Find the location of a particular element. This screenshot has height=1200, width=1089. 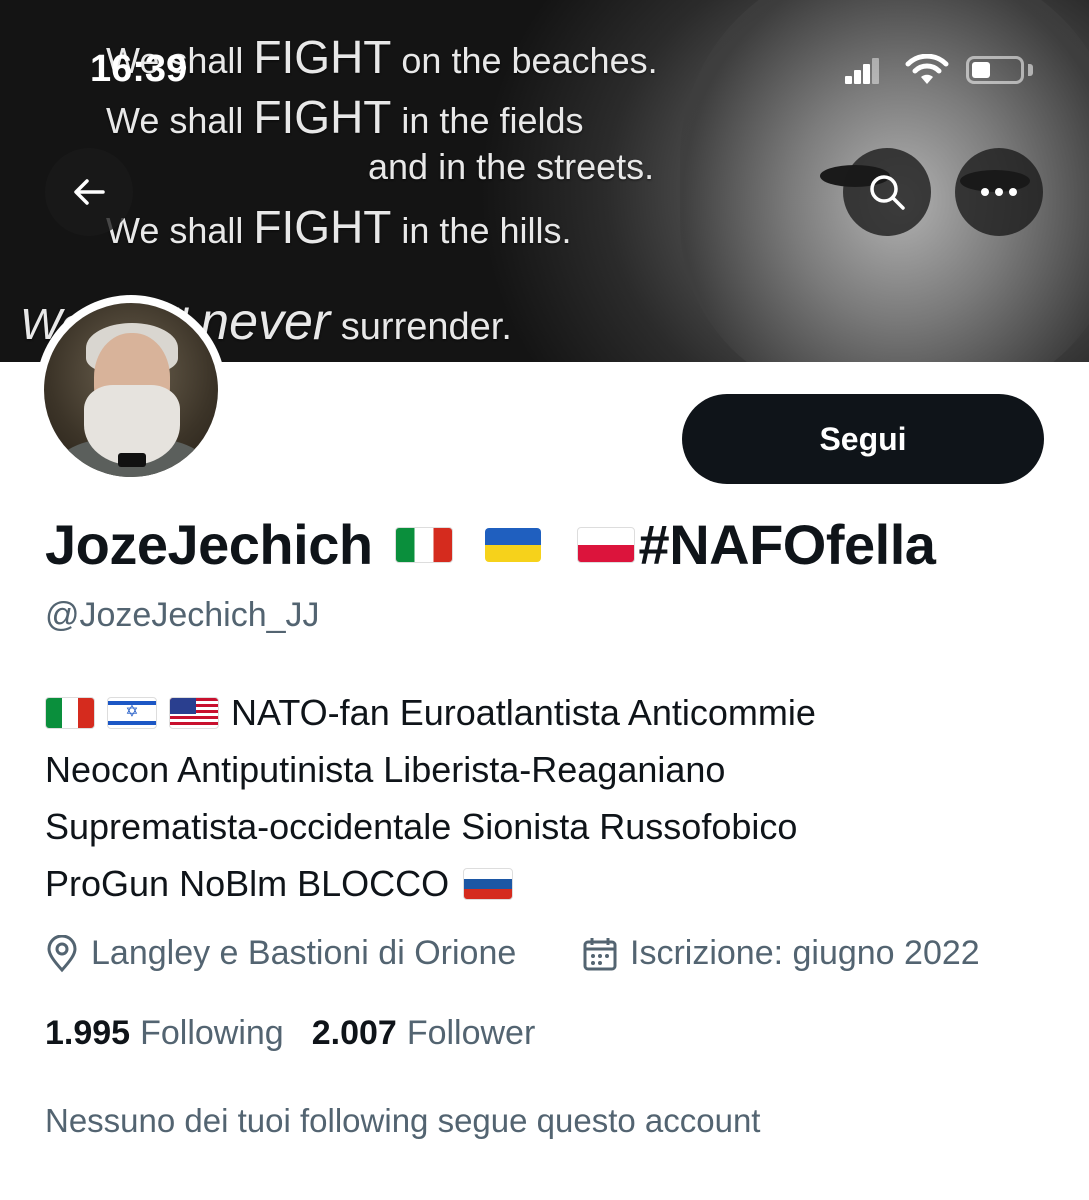

banner-quote-line: We shall FIGHT in the hills. is located at coordinates (339, 227).